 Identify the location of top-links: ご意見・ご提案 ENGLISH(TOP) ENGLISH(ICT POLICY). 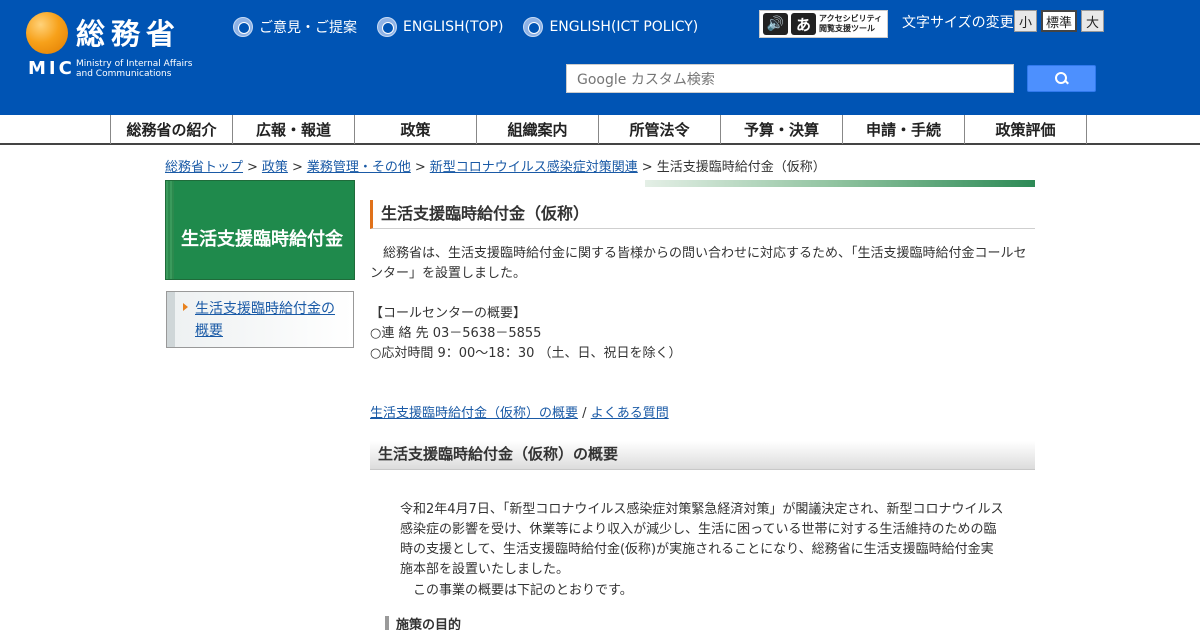
(465, 27).